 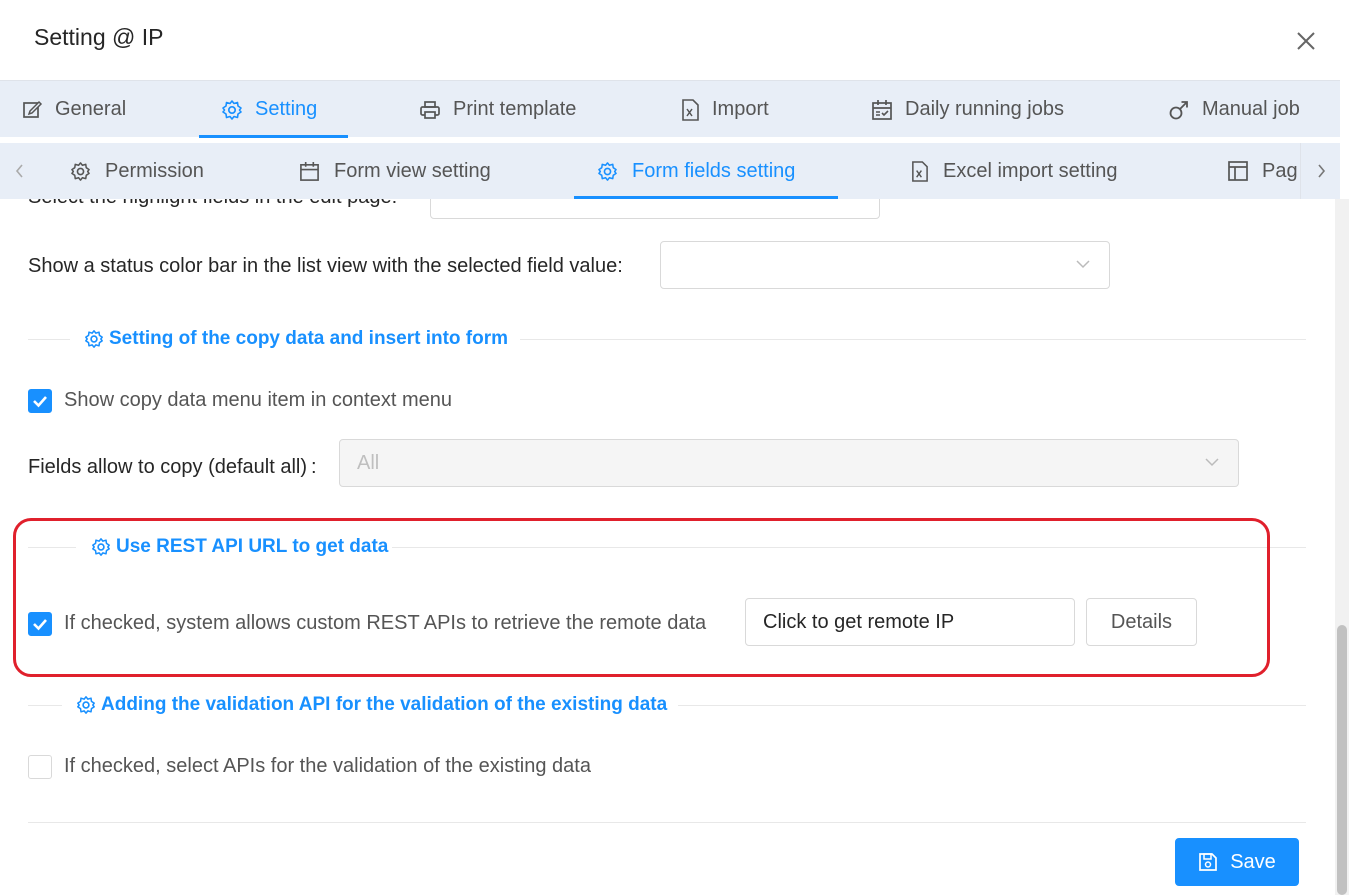 What do you see at coordinates (368, 463) in the screenshot?
I see `fields-allow-copy-placeholder: All` at bounding box center [368, 463].